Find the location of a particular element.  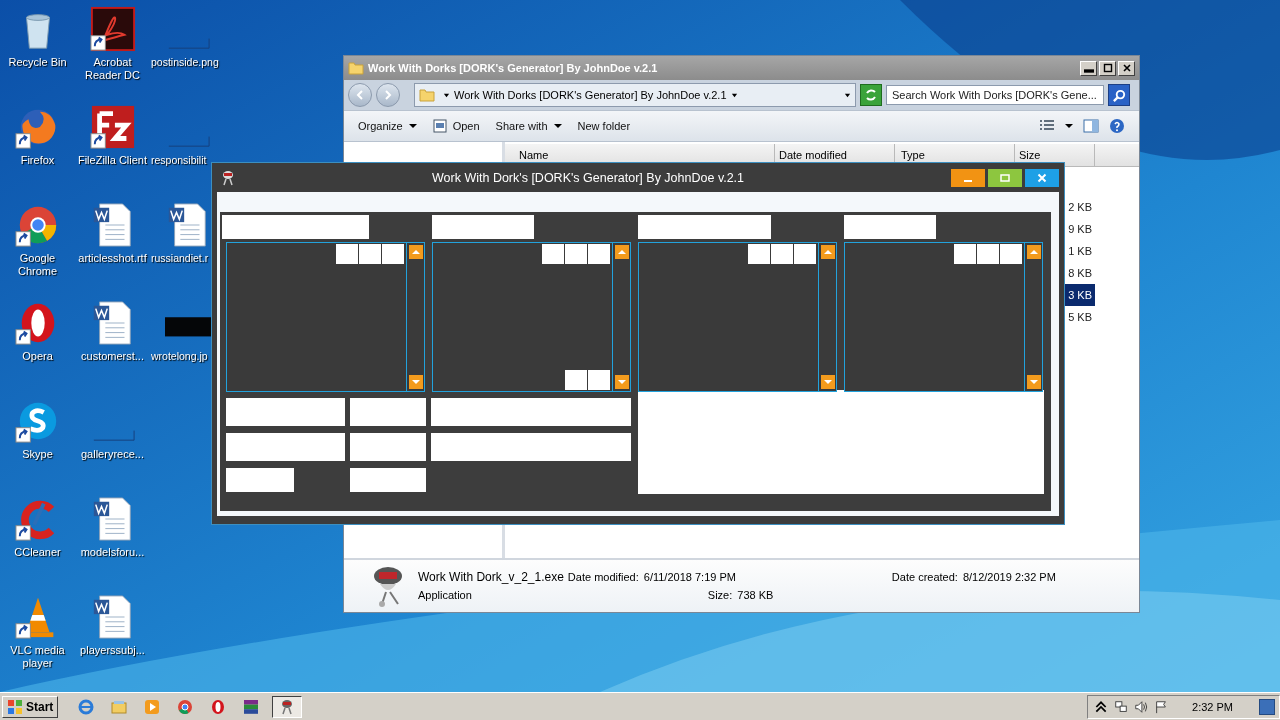

network-icon is located at coordinates (1121, 707).